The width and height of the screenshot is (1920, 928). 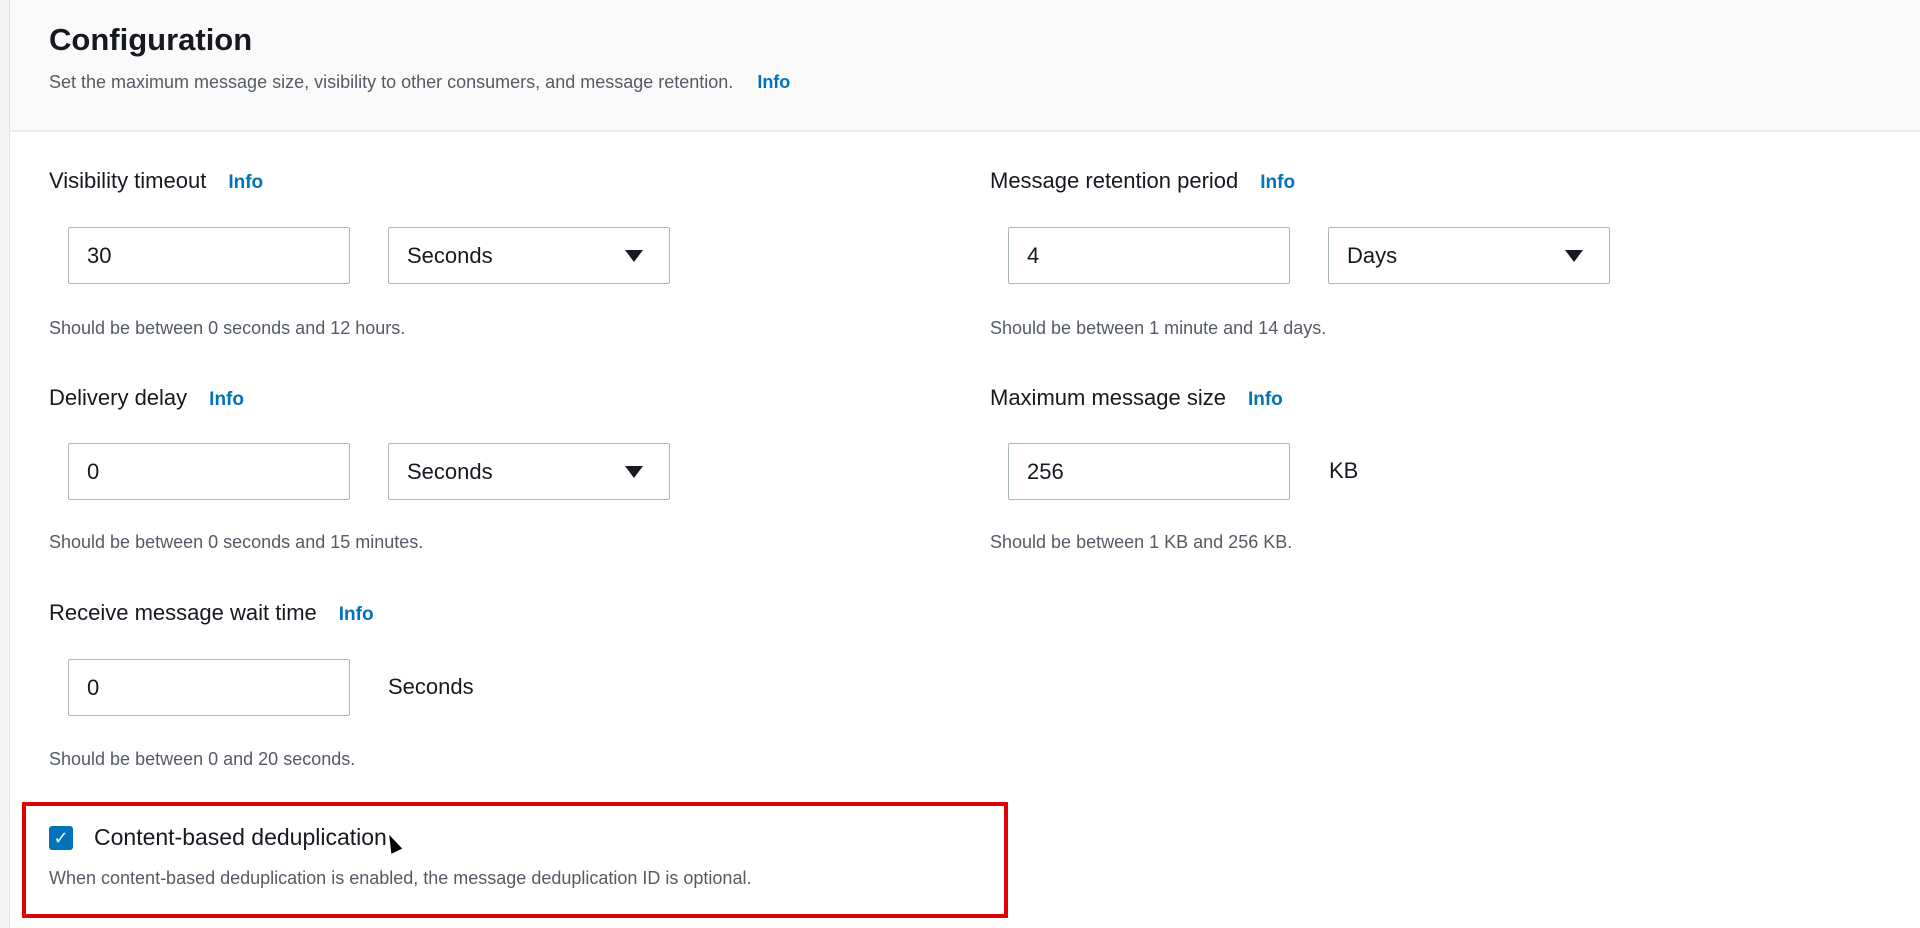 What do you see at coordinates (61, 838) in the screenshot?
I see `content-based-deduplication-checkbox: ✓` at bounding box center [61, 838].